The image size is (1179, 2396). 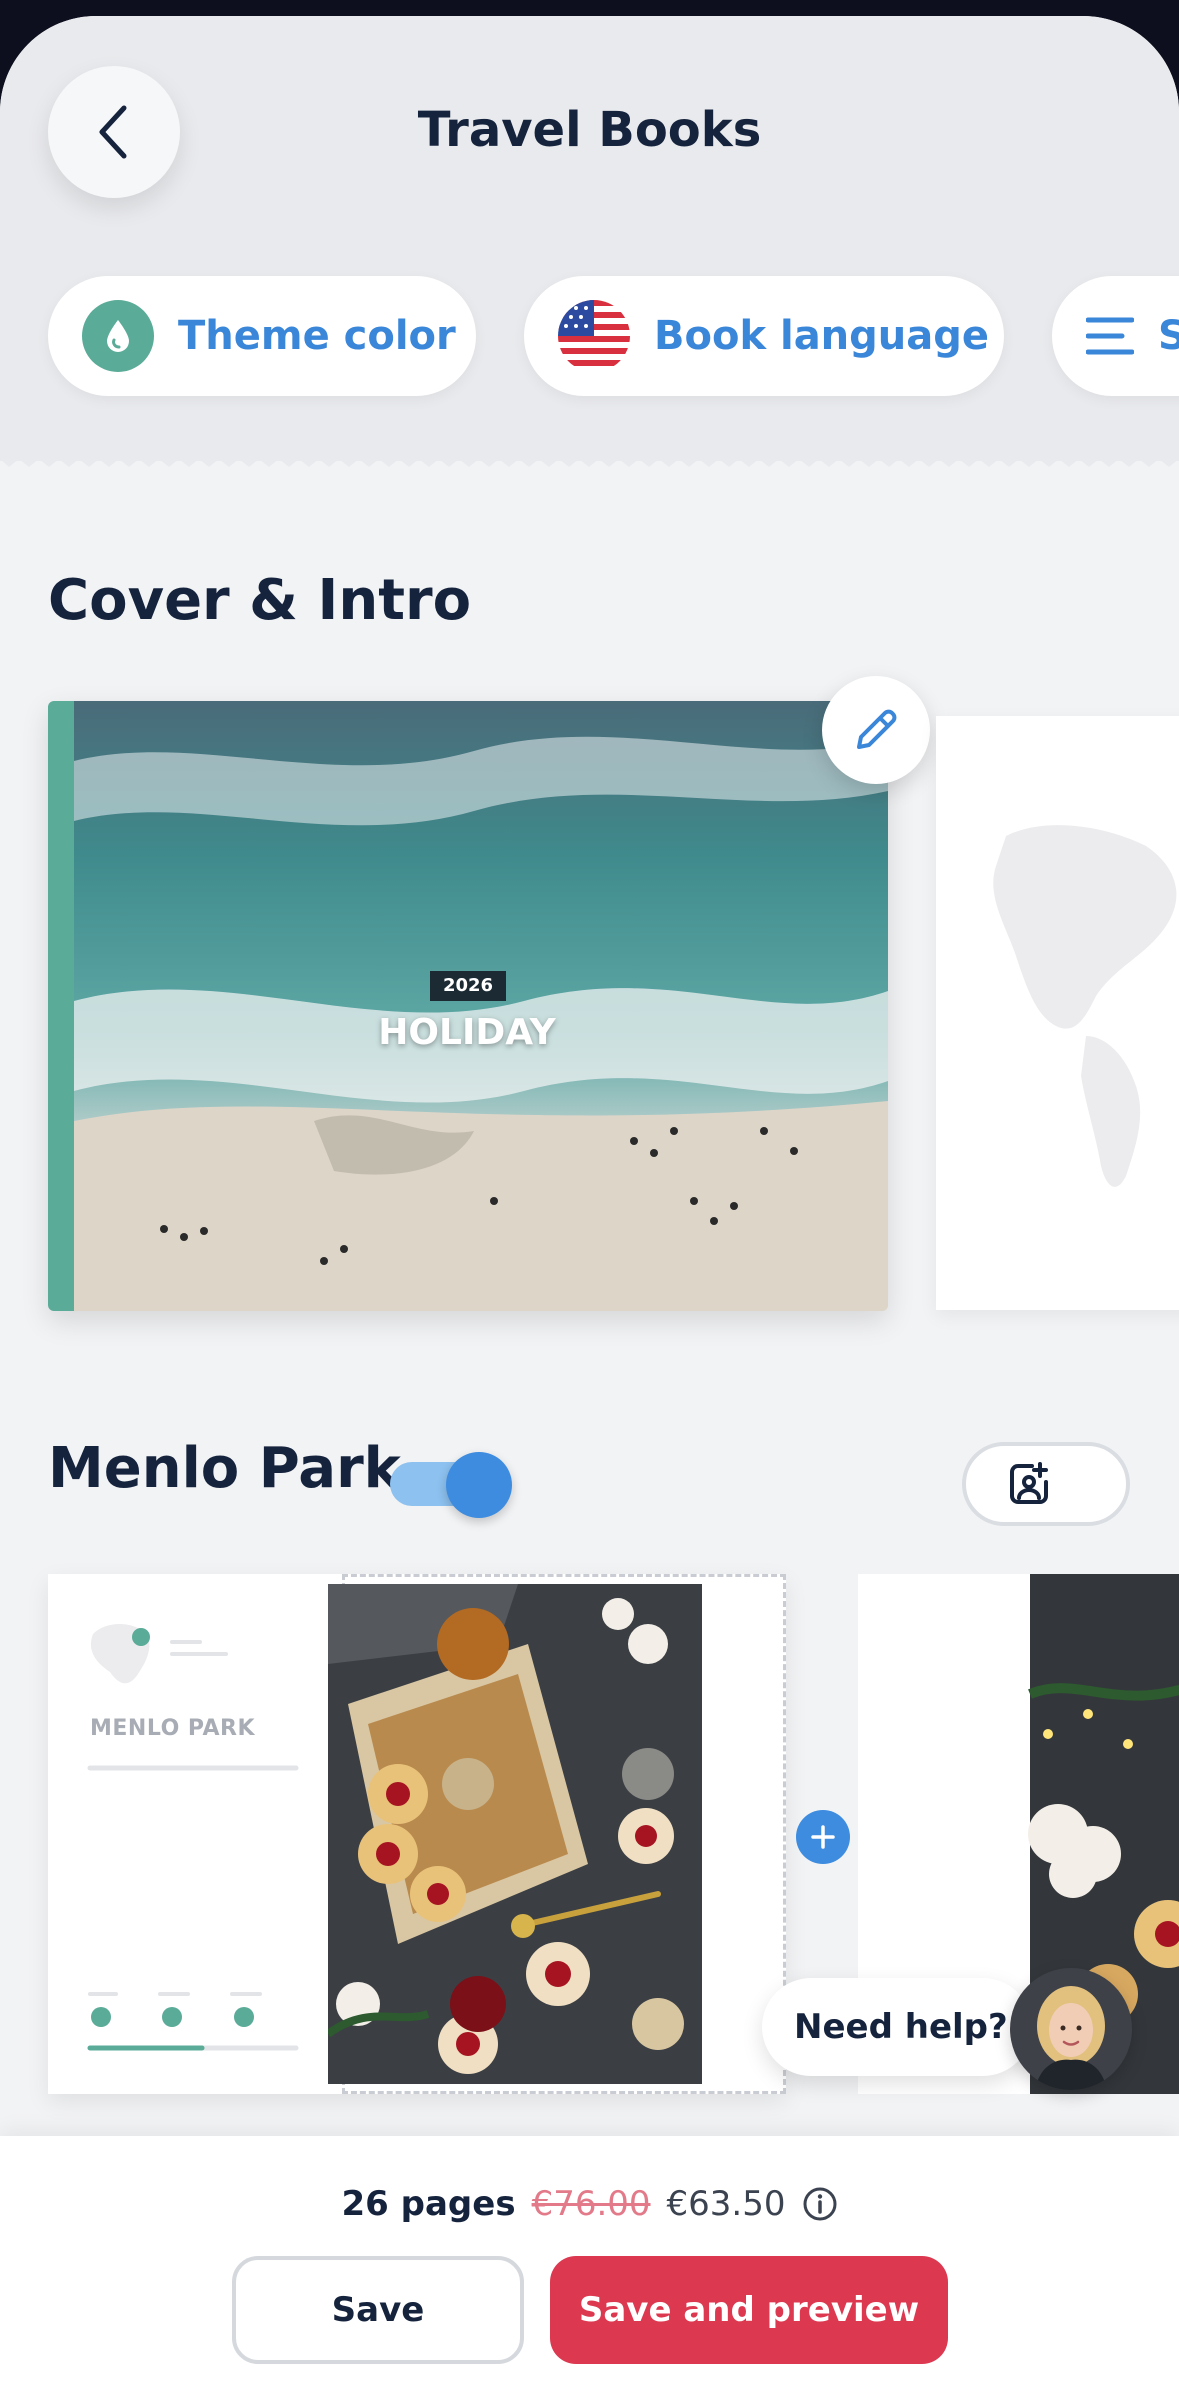 What do you see at coordinates (468, 986) in the screenshot?
I see `cover-year: 2026` at bounding box center [468, 986].